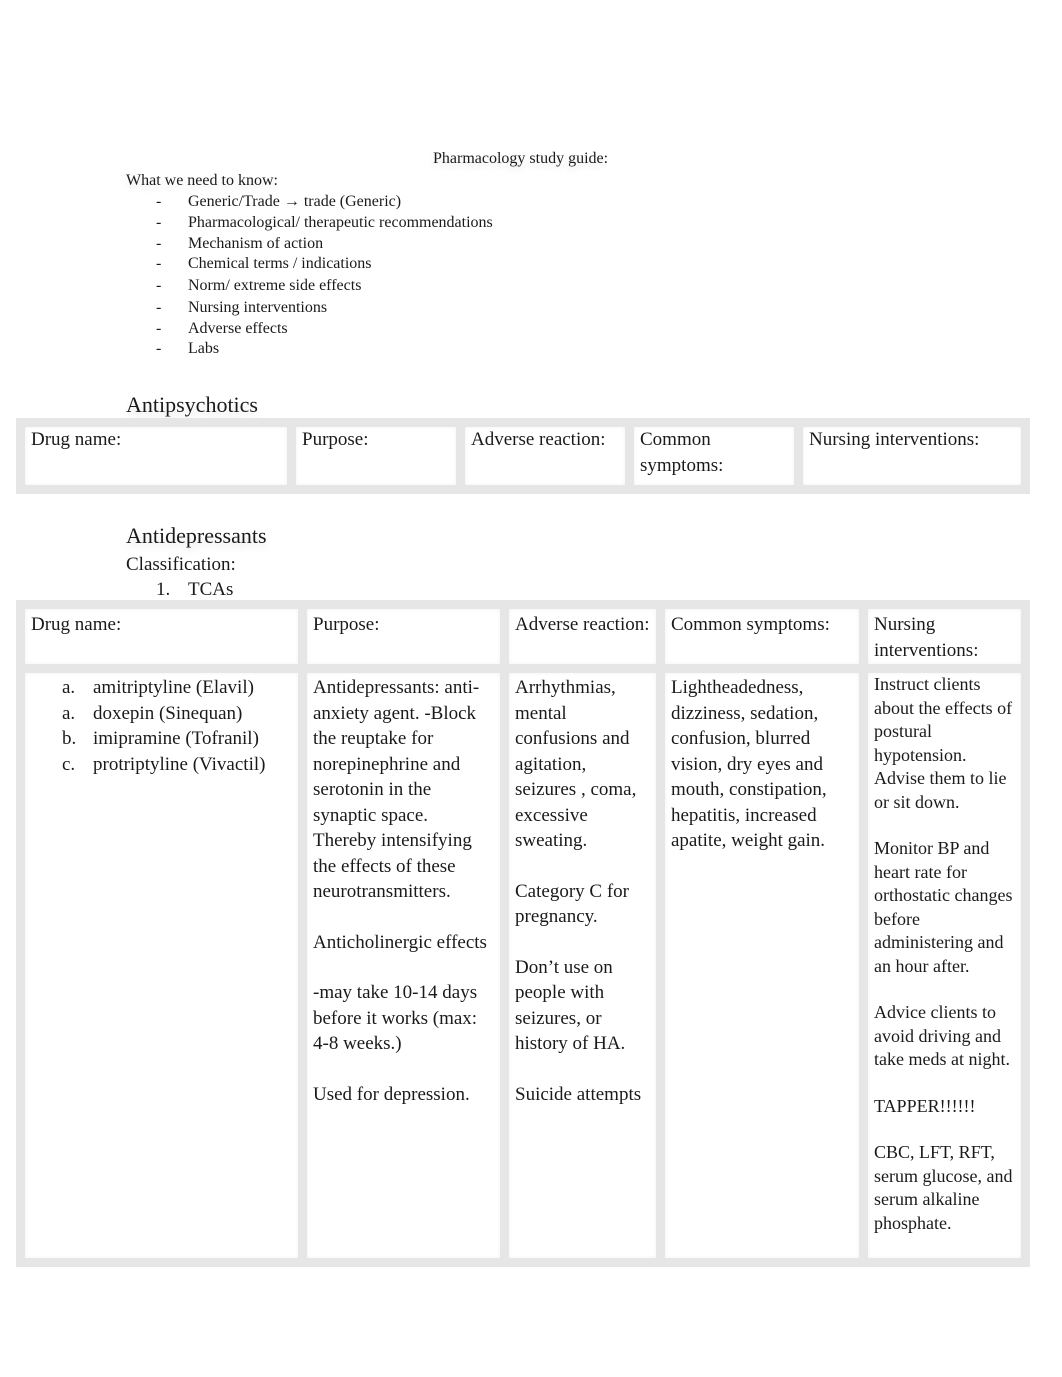  I want to click on adverse-paragraph: Category C for pregnancy., so click(572, 904).